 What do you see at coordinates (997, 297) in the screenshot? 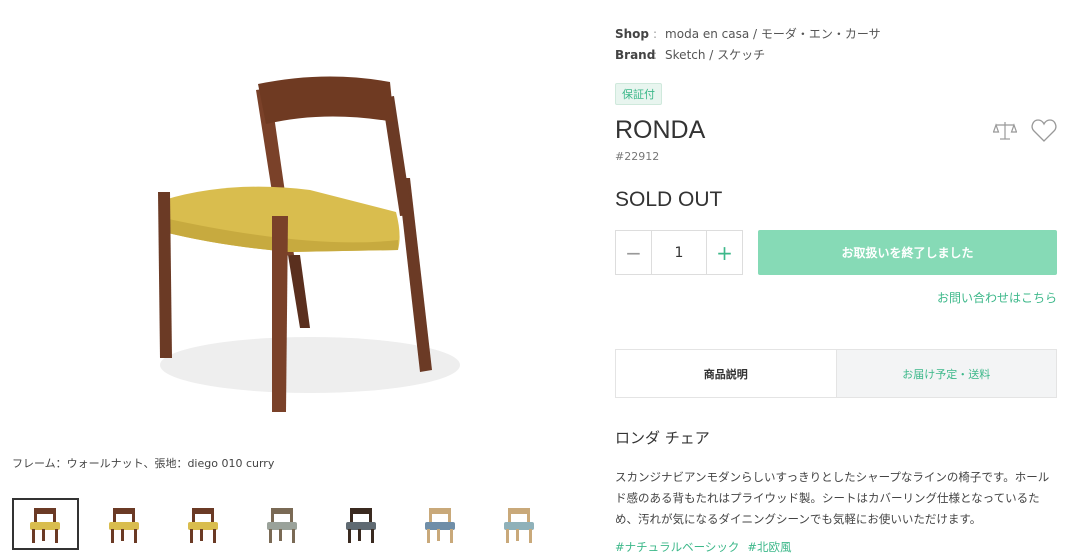
I see `contact-link: お問い合わせはこちら` at bounding box center [997, 297].